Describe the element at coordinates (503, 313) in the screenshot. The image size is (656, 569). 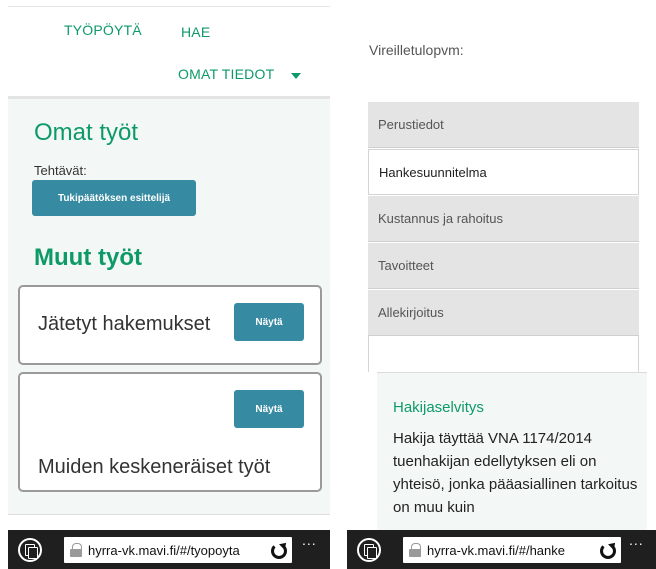
I see `tab-signature: Allekirjoitus` at that location.